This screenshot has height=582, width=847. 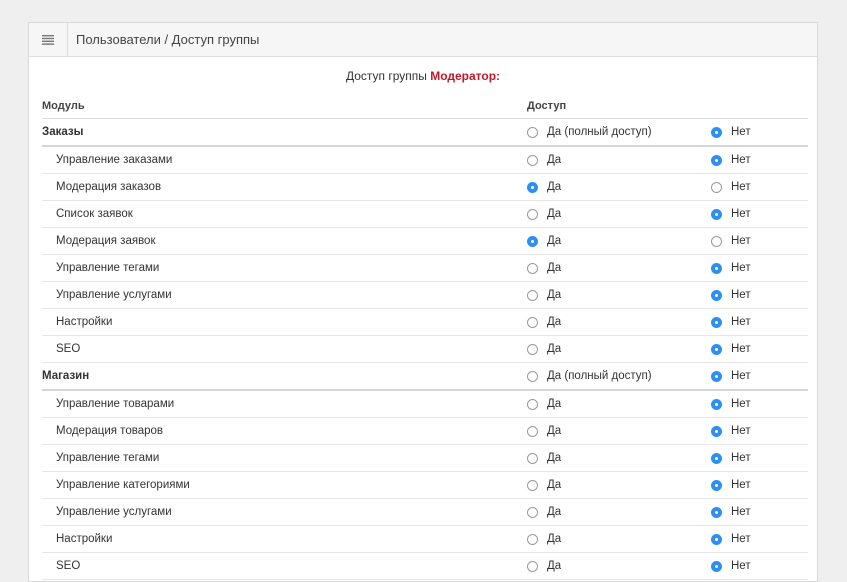 What do you see at coordinates (425, 295) in the screenshot?
I see `table-row: Управление услугами Да Нет` at bounding box center [425, 295].